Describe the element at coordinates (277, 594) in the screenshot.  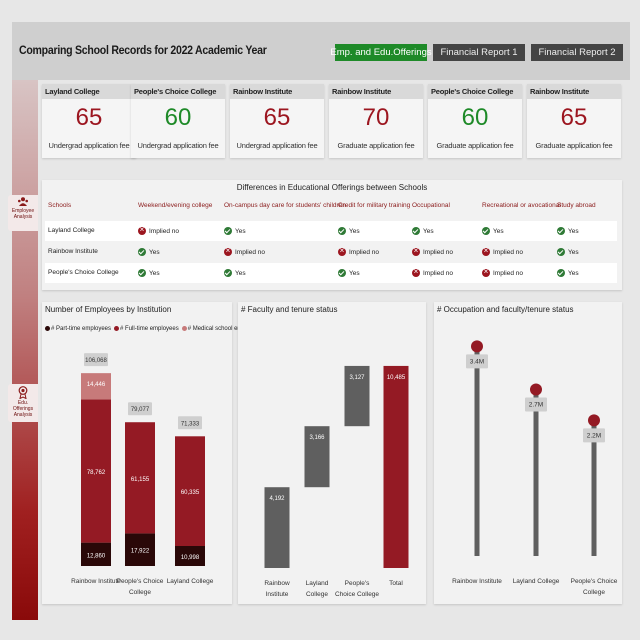
I see `x-tick-label: Institute` at that location.